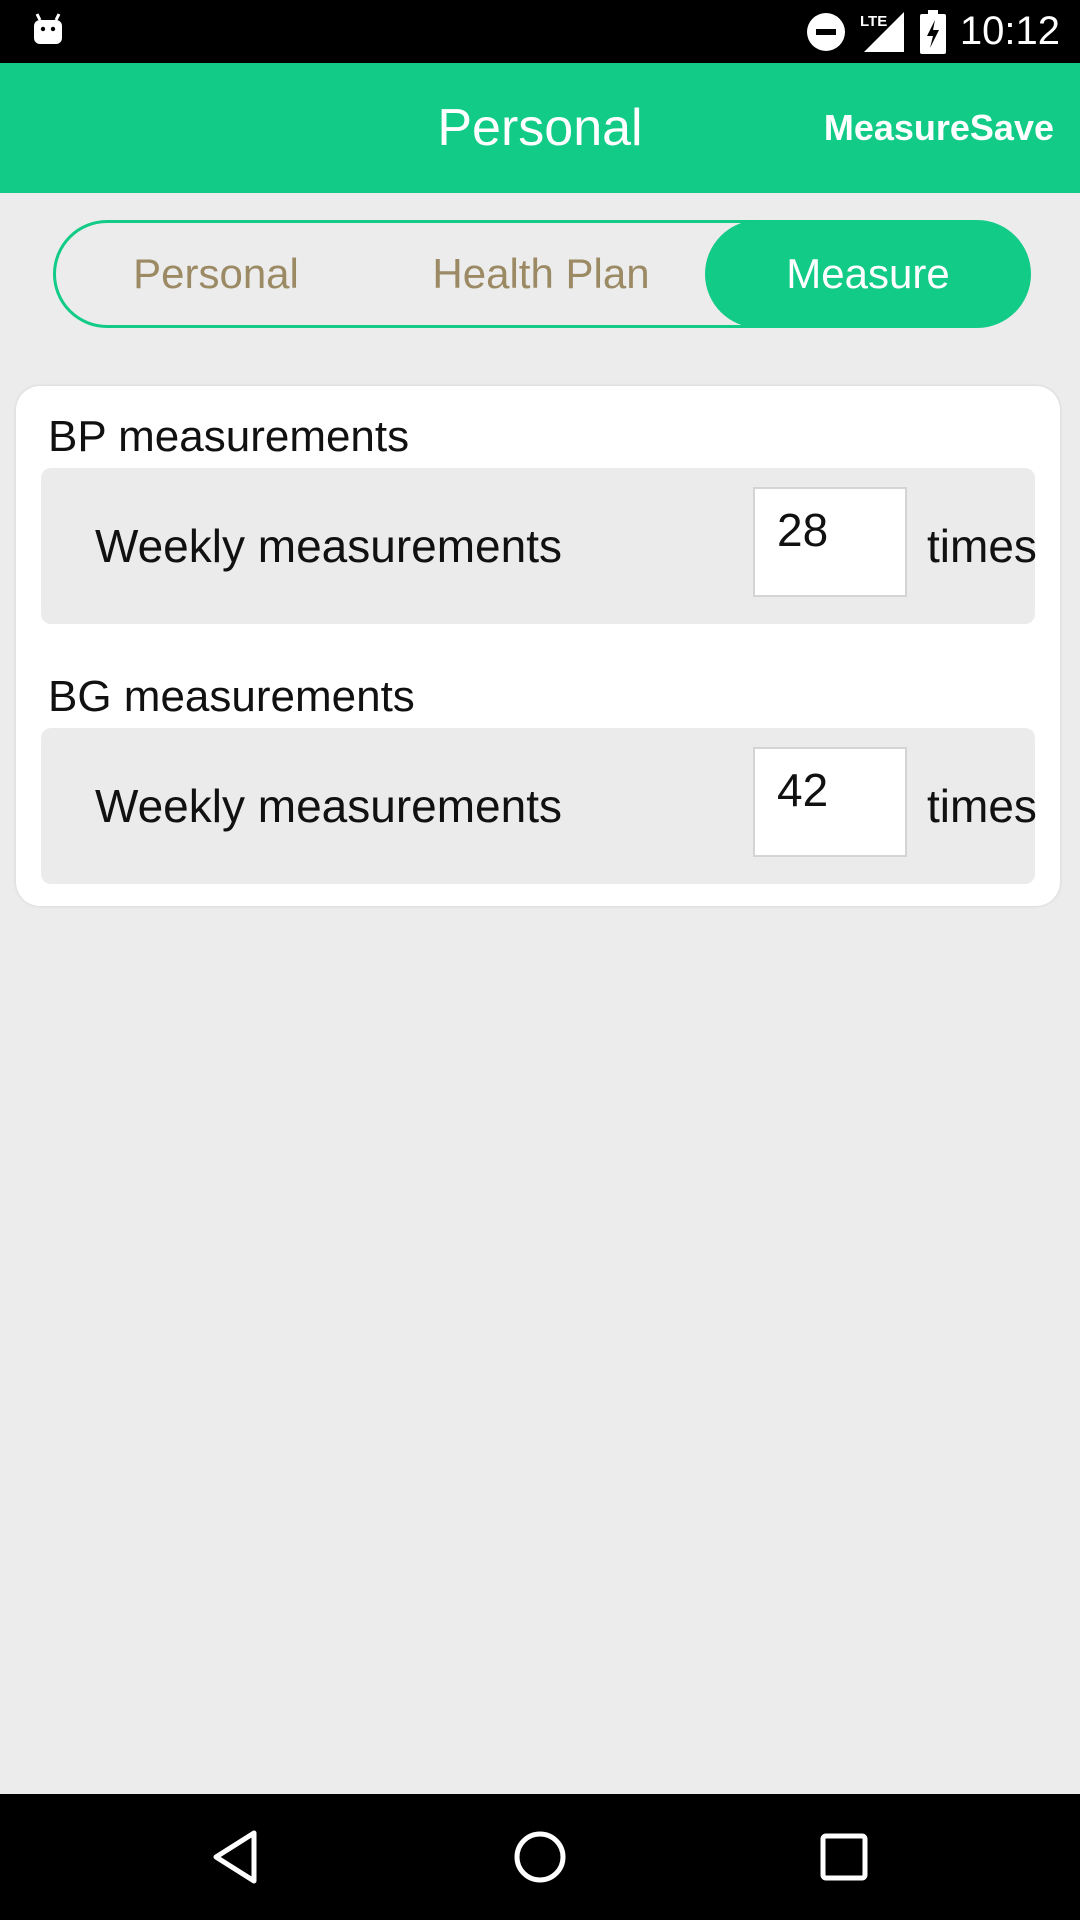  I want to click on measure-save-button: MeasureSave, so click(939, 128).